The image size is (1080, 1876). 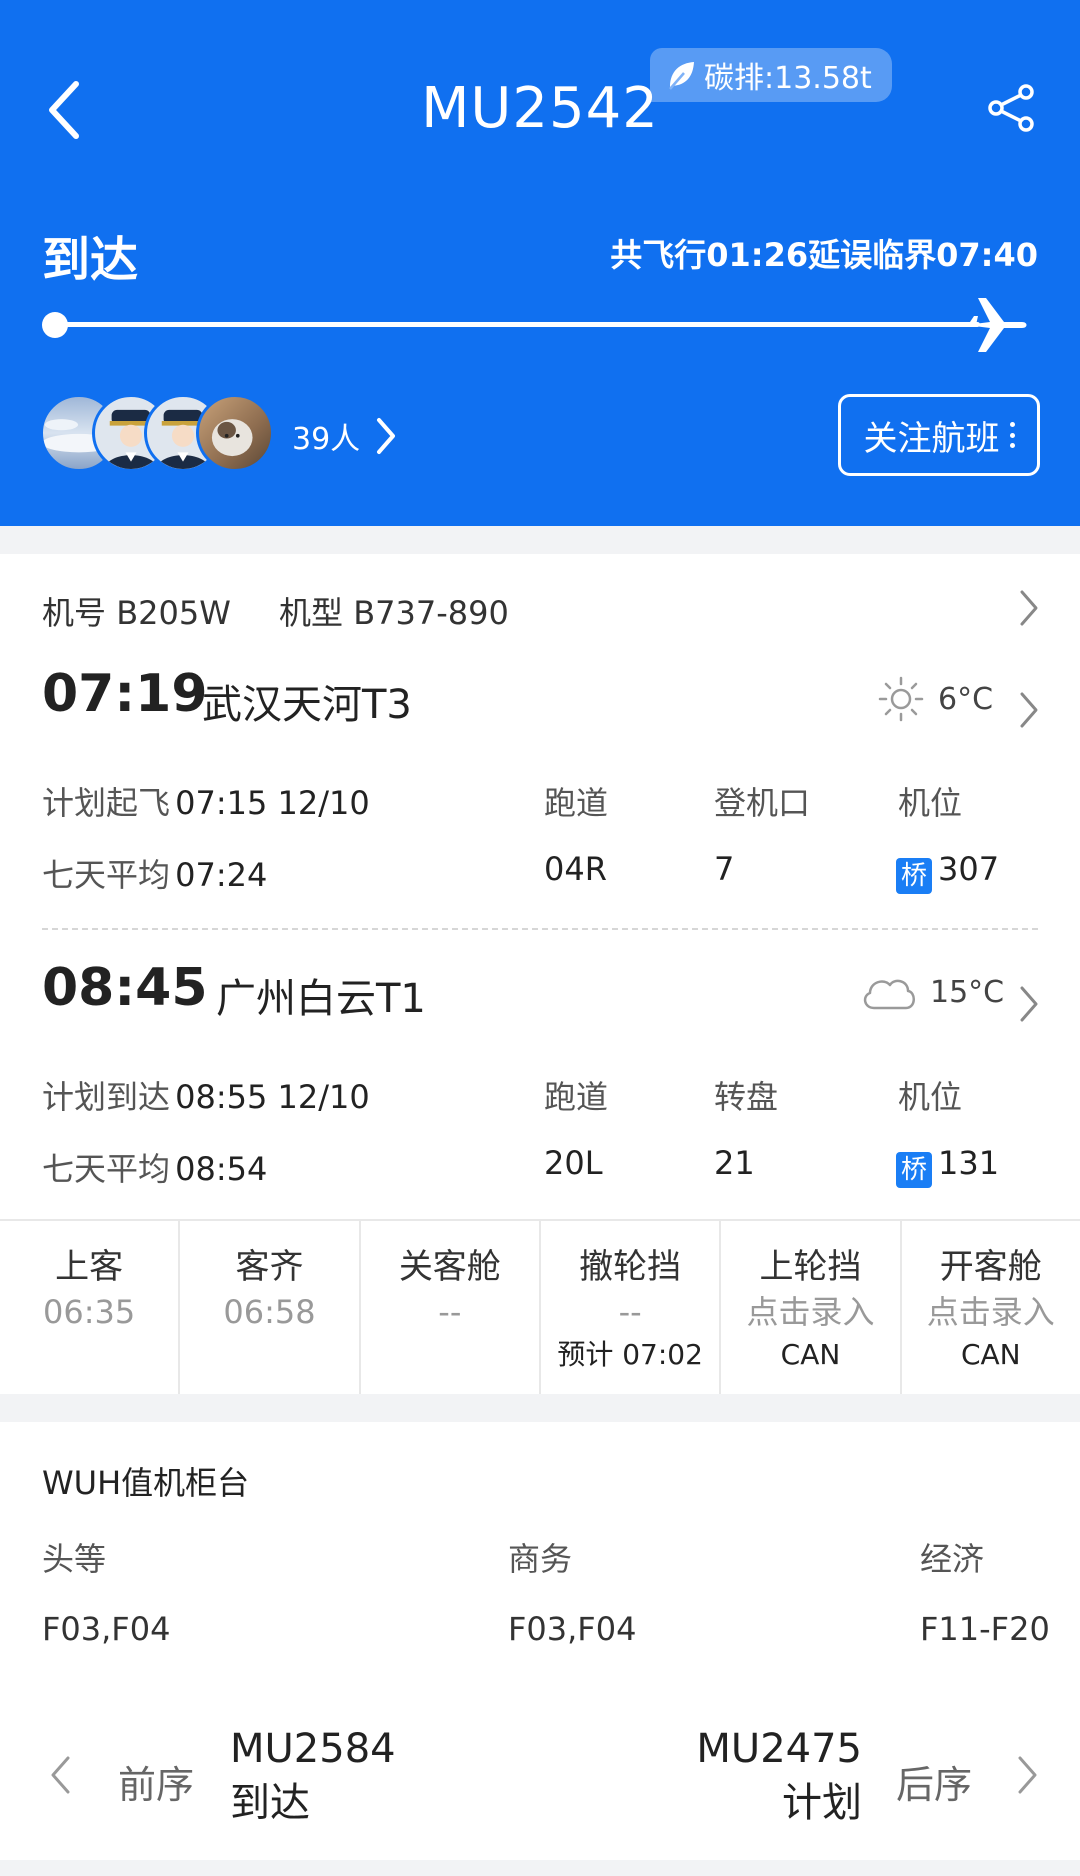 I want to click on step-name: 客齐, so click(x=269, y=1267).